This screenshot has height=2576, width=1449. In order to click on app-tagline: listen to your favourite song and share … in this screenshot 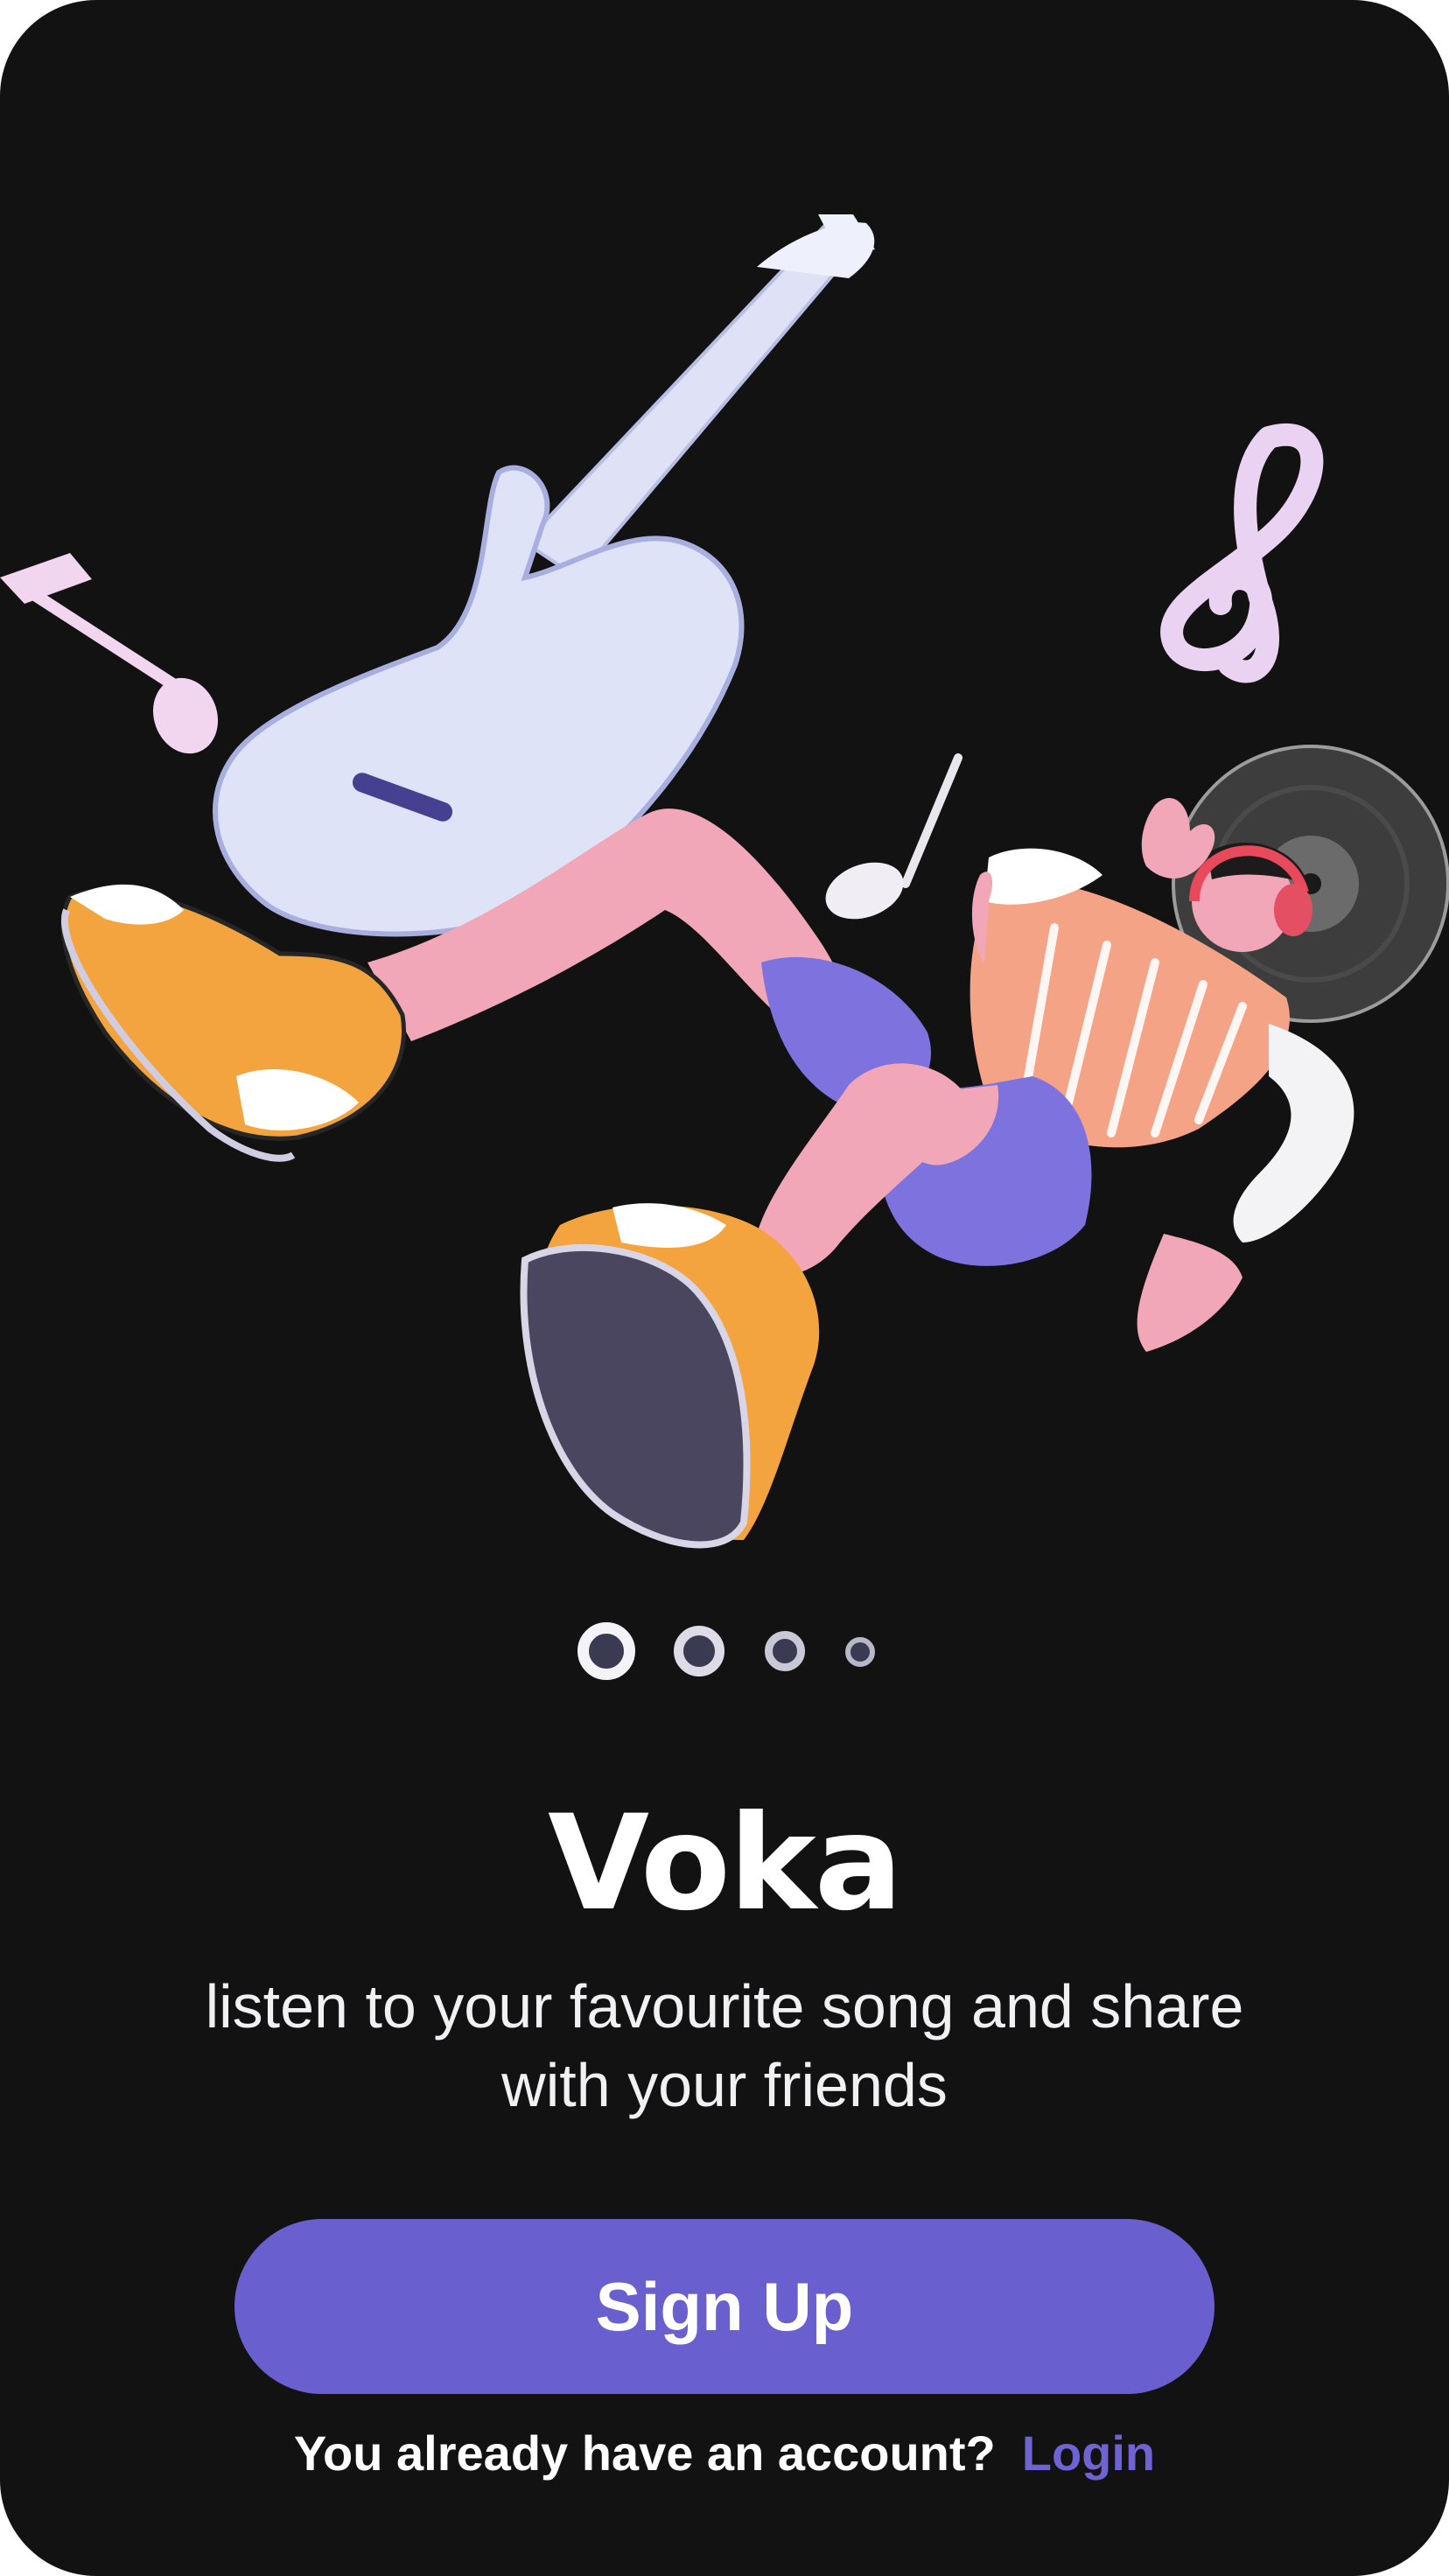, I will do `click(724, 2045)`.